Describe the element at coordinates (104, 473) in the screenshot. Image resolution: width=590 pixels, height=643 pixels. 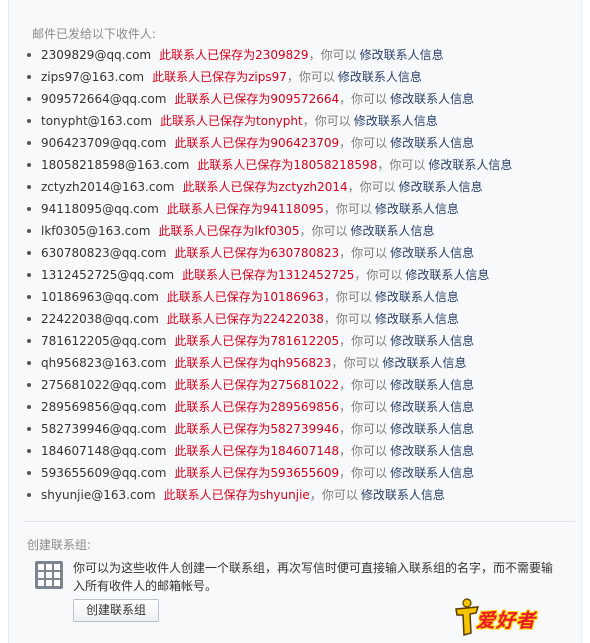
I see `recipient-email: 593655609@qq.com` at that location.